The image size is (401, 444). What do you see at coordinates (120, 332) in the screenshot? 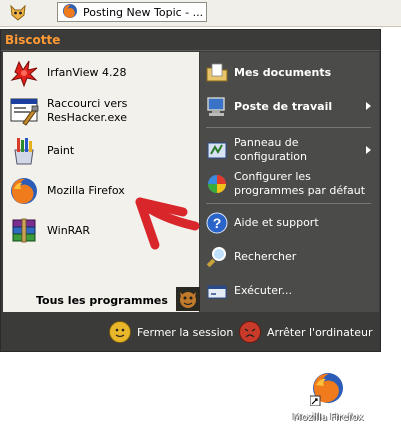
I see `logoff-icon` at bounding box center [120, 332].